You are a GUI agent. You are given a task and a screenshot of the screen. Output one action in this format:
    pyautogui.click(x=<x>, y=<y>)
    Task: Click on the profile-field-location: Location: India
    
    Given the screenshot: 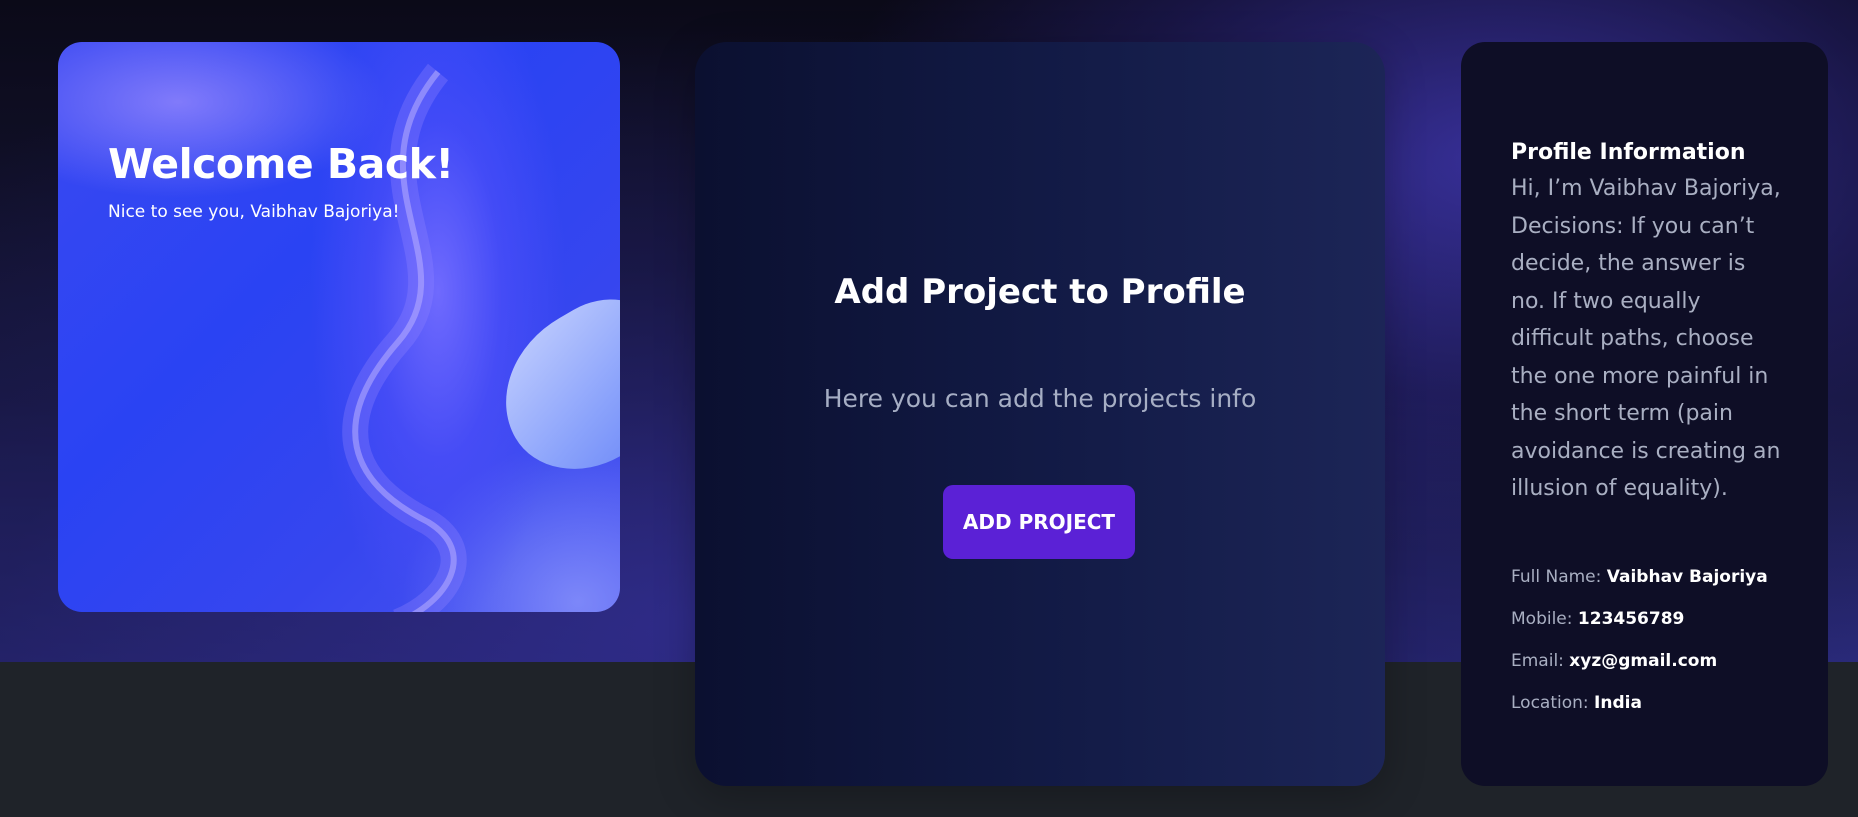 What is the action you would take?
    pyautogui.click(x=1661, y=714)
    